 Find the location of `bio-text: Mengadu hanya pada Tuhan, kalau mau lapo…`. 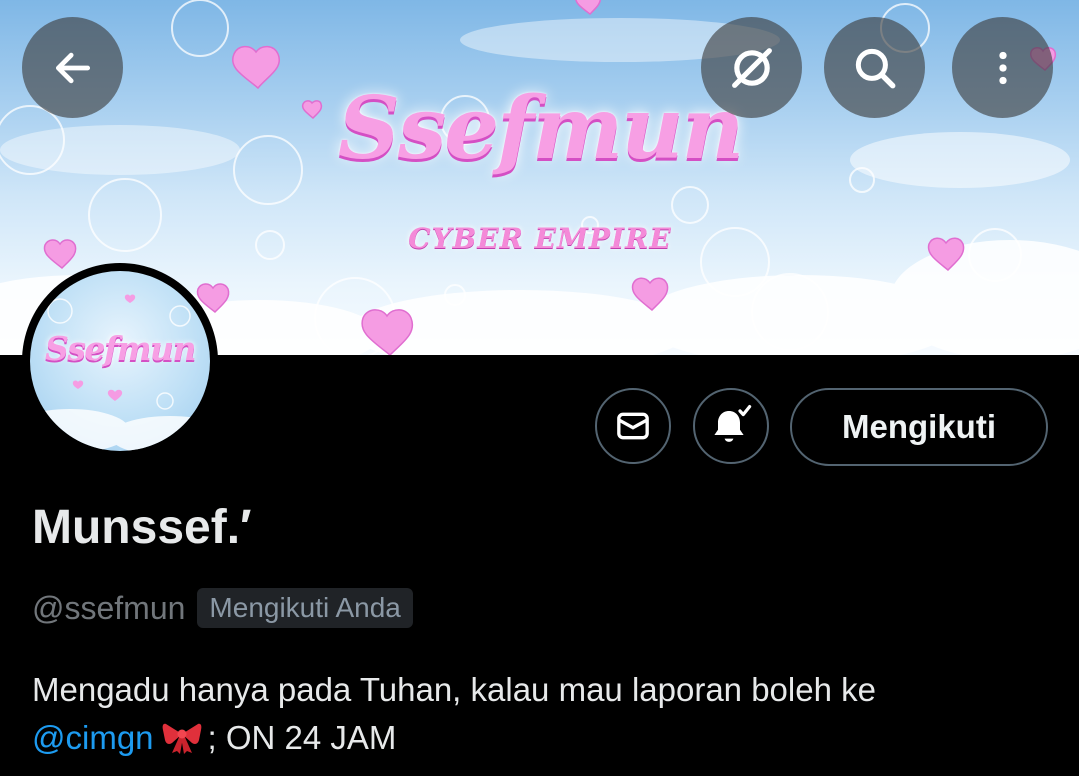

bio-text: Mengadu hanya pada Tuhan, kalau mau lapo… is located at coordinates (454, 689).